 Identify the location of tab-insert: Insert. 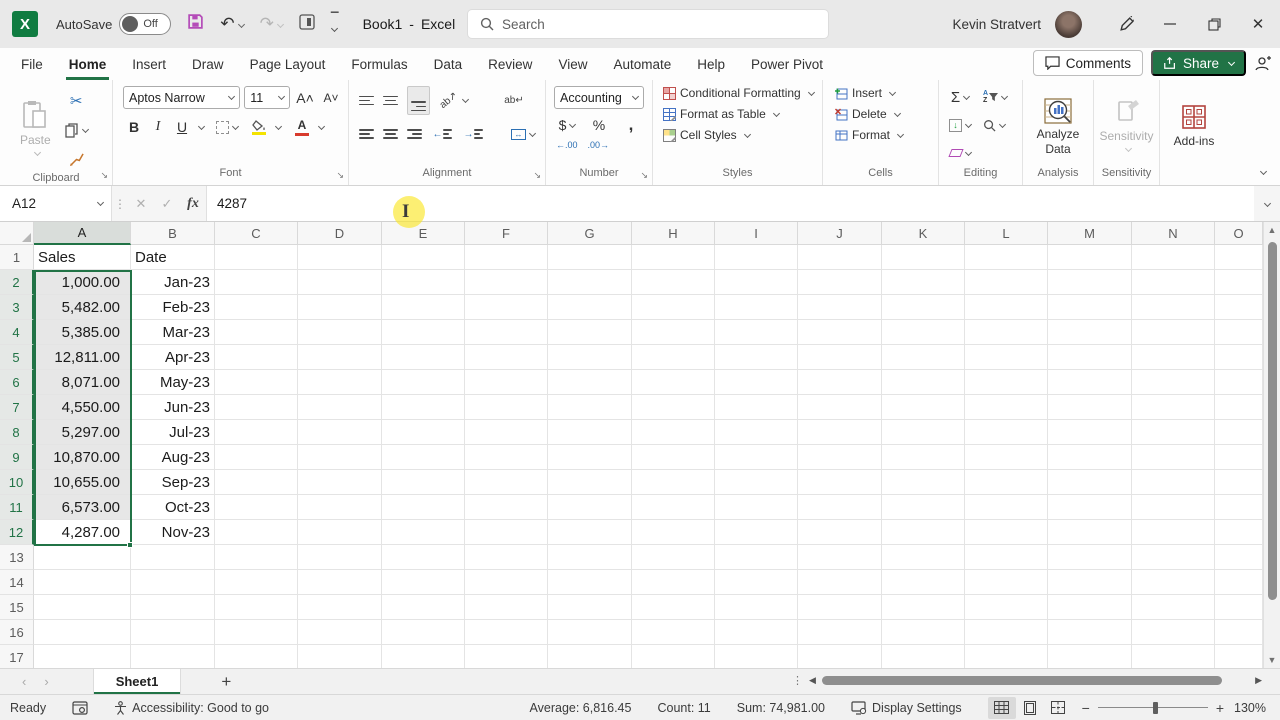
(149, 64).